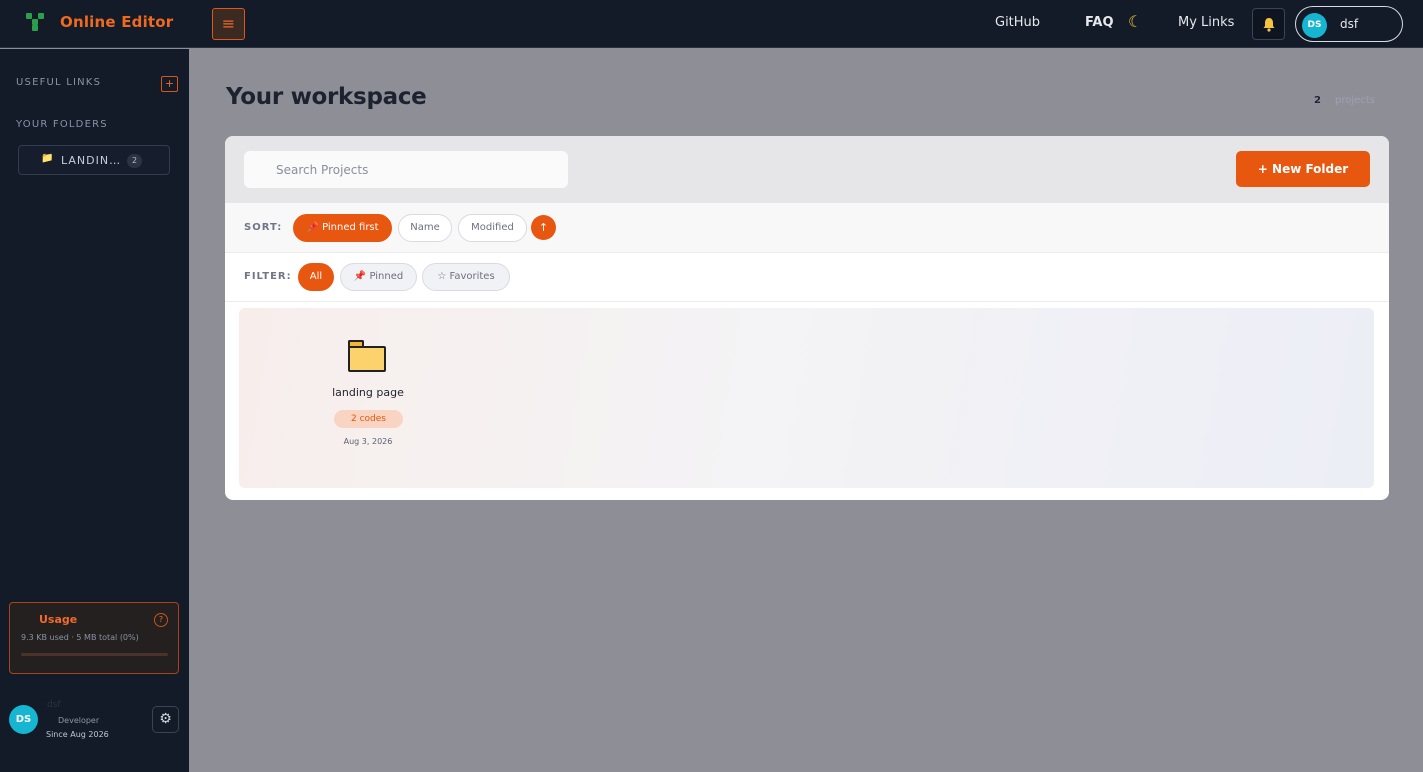 This screenshot has height=772, width=1423. Describe the element at coordinates (807, 169) in the screenshot. I see `panel-header: + New Folder` at that location.